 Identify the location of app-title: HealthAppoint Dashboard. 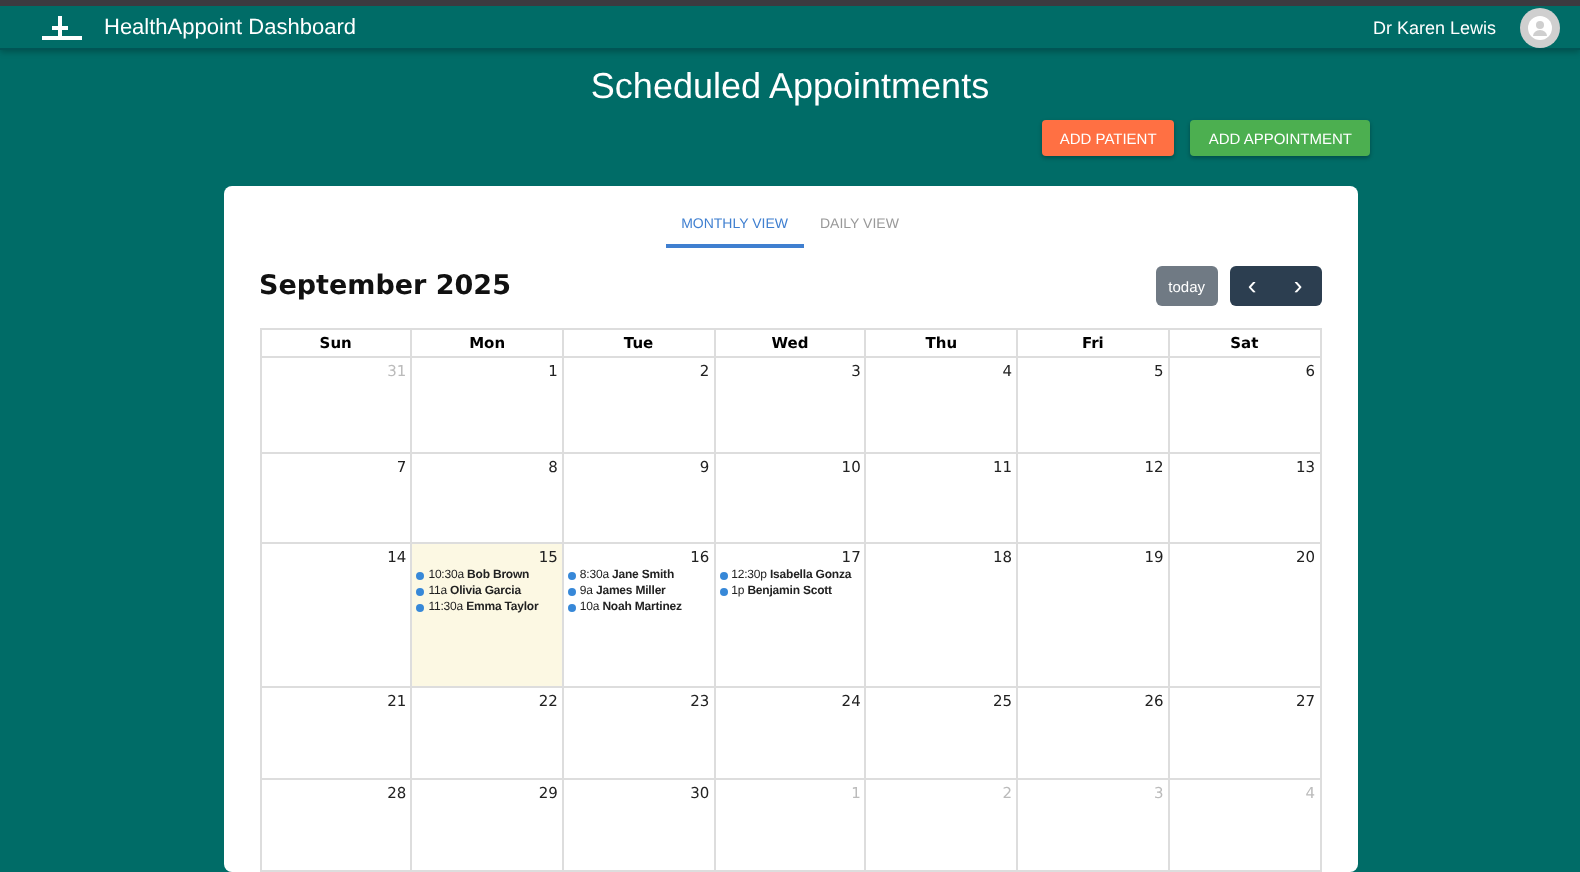
(230, 27).